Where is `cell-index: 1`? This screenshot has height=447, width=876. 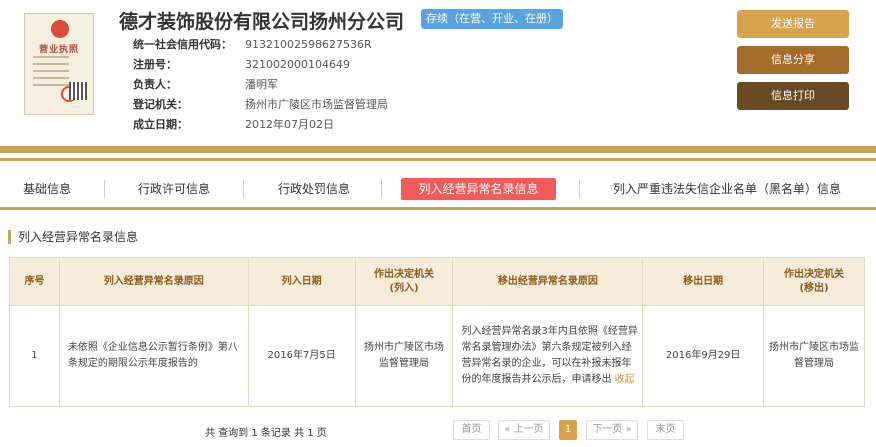
cell-index: 1 is located at coordinates (34, 356).